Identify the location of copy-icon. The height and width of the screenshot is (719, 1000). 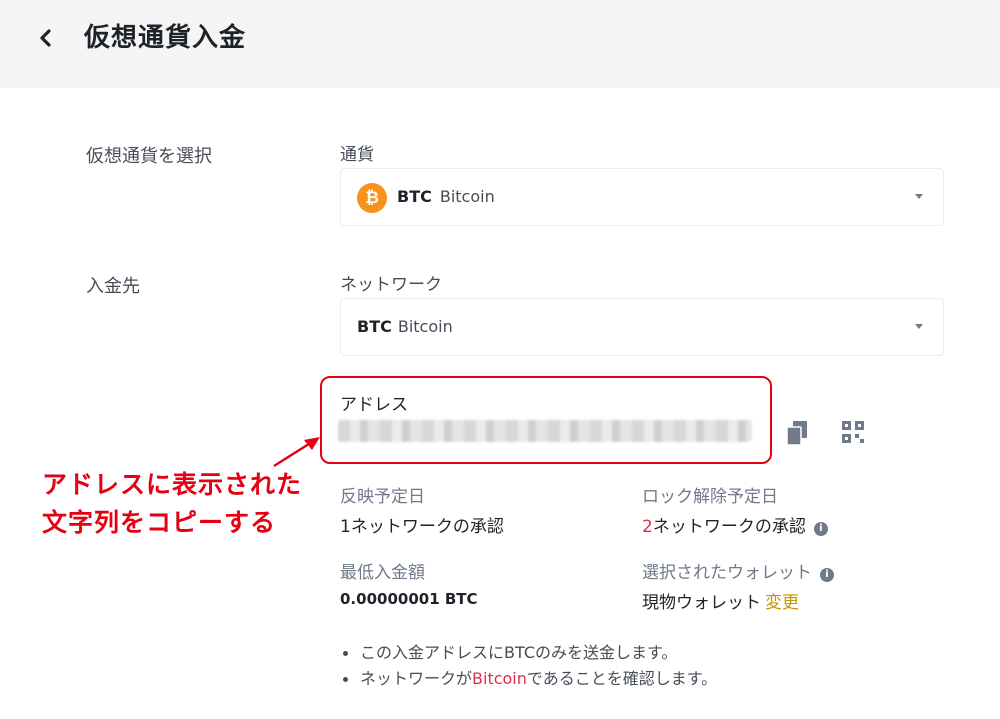
(796, 433).